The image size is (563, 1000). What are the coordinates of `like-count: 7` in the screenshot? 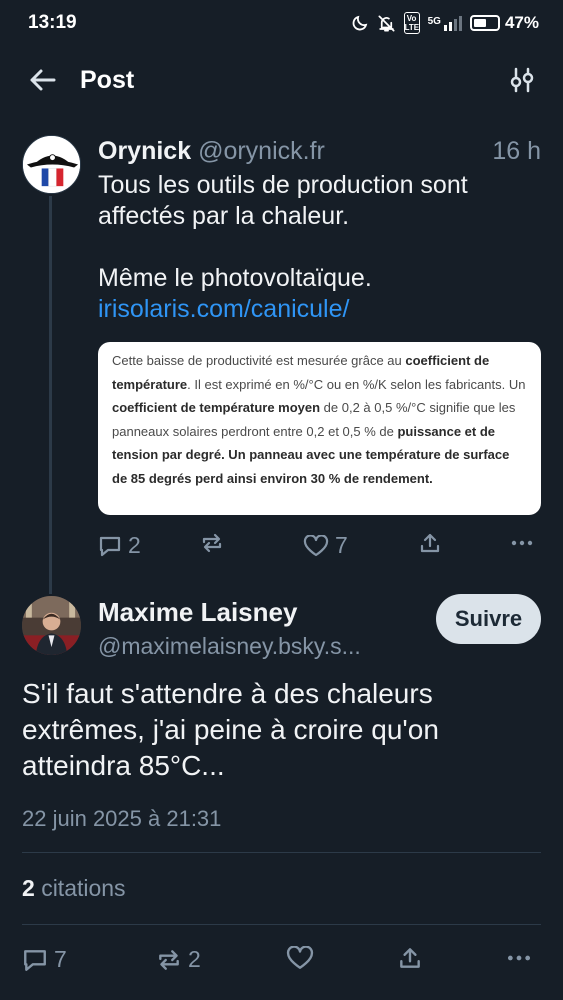 It's located at (341, 545).